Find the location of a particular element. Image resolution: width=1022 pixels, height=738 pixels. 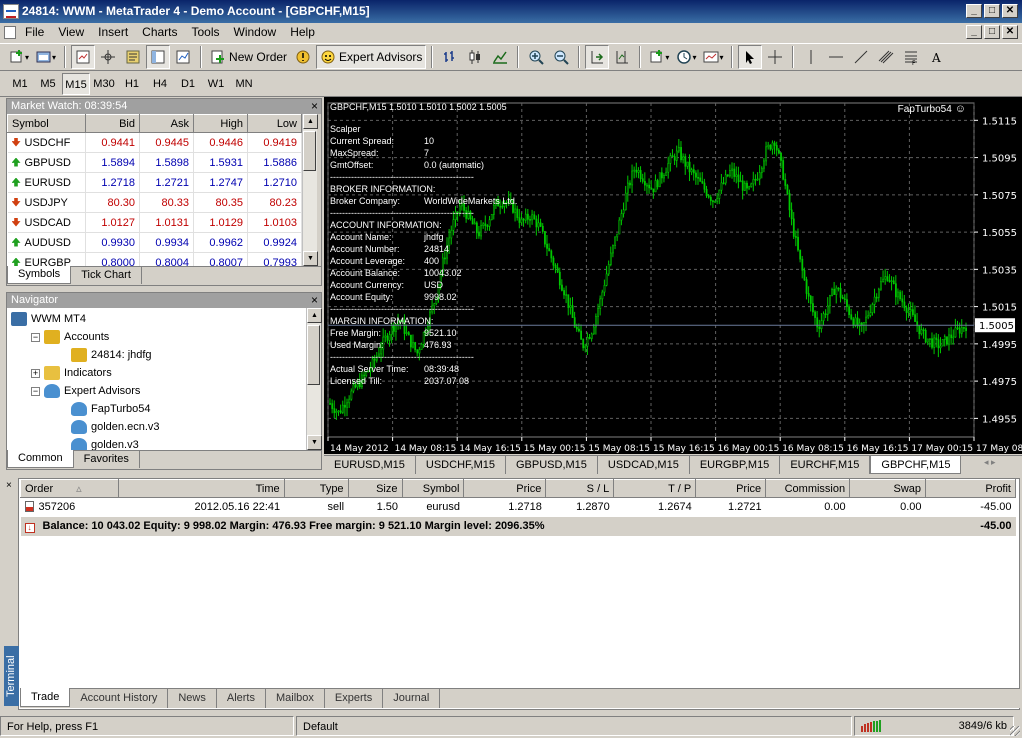

market-watch-scrollbar: ▲ ▼ is located at coordinates (310, 190).